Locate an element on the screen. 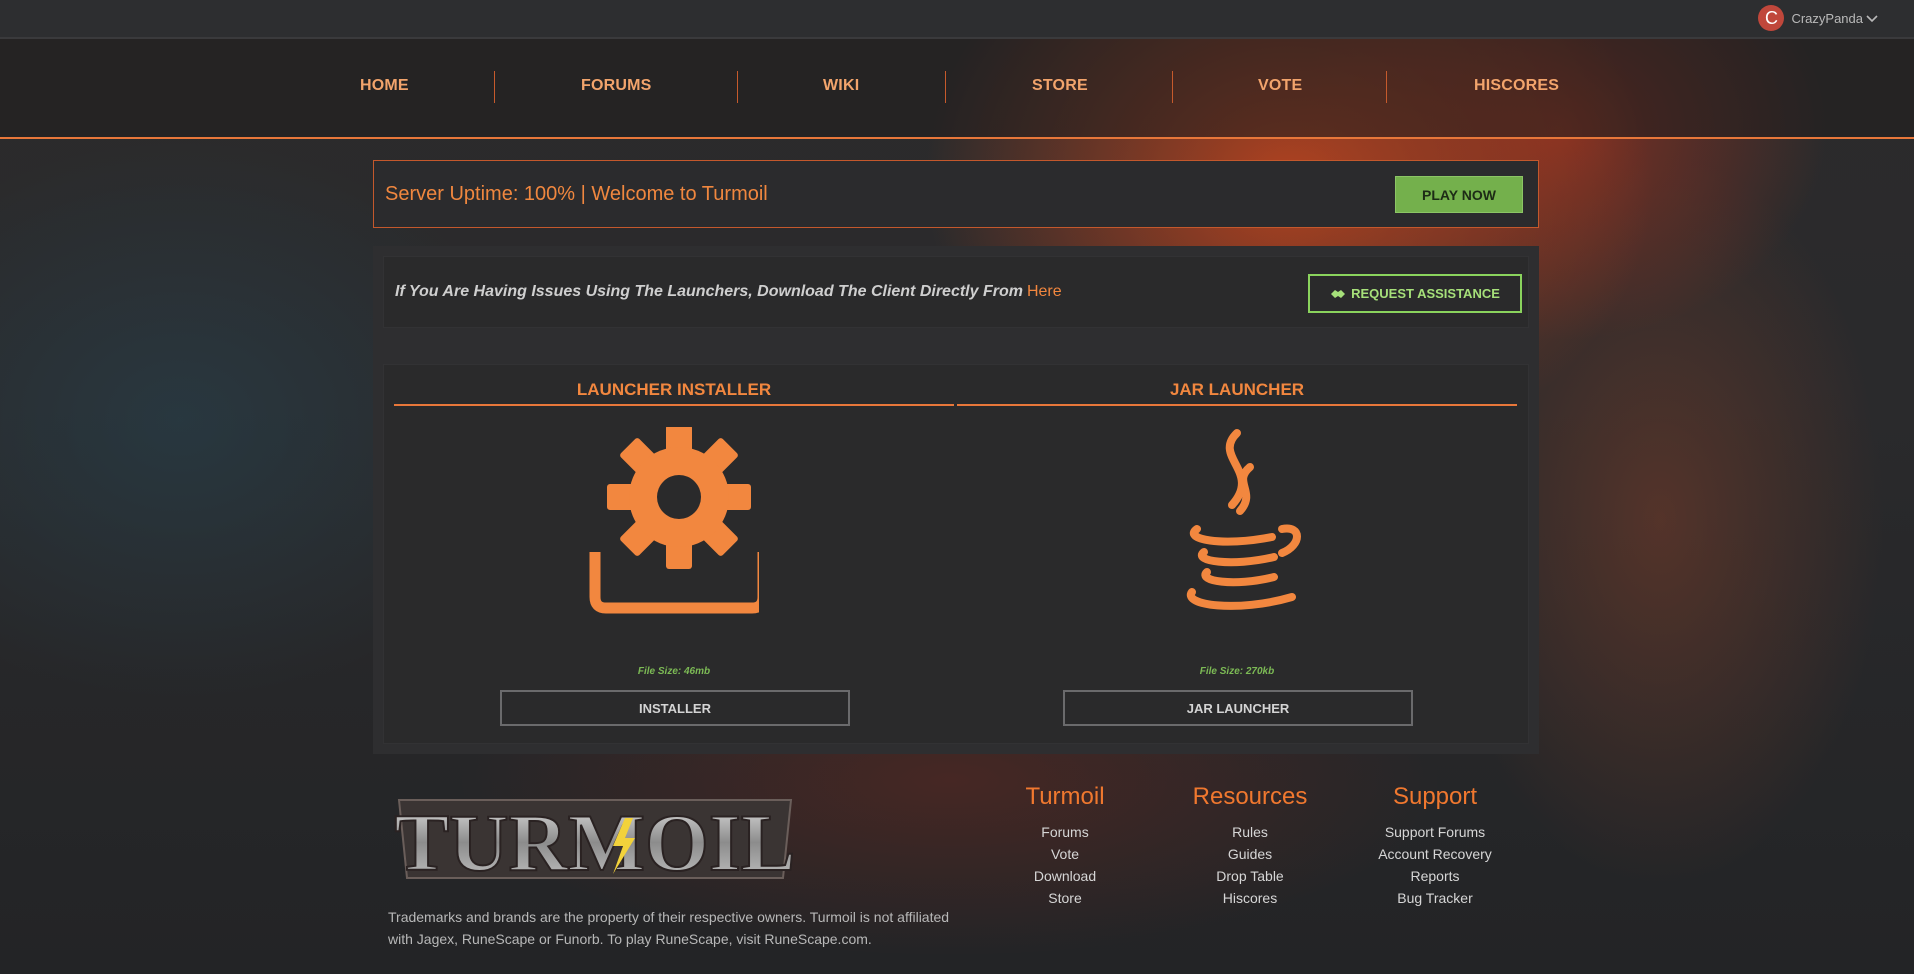  footer-link-vote: Vote is located at coordinates (1065, 854).